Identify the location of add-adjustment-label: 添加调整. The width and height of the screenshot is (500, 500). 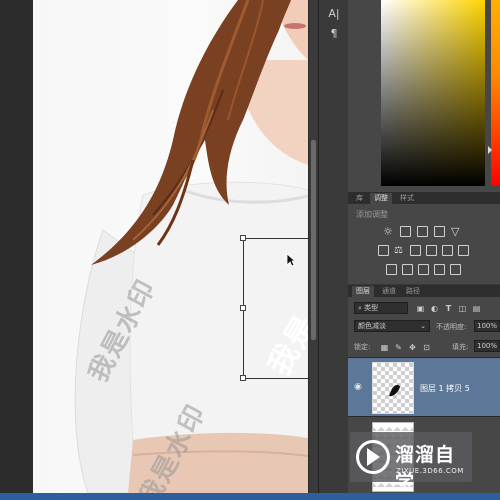
(372, 214).